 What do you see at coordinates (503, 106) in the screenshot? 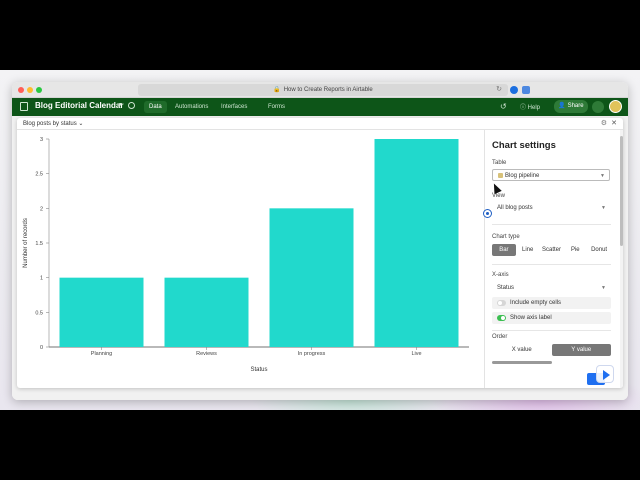
I see `history-icon: ↺` at bounding box center [503, 106].